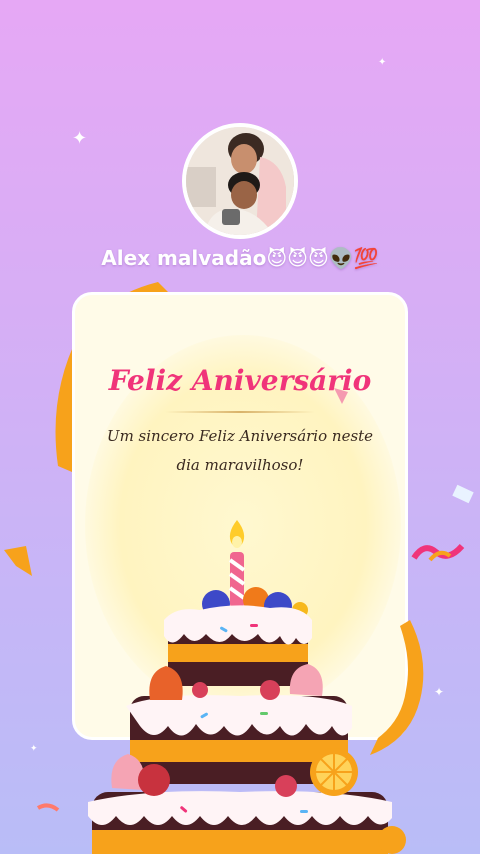 This screenshot has width=480, height=854. What do you see at coordinates (240, 380) in the screenshot?
I see `card-title: Feliz Aniversário` at bounding box center [240, 380].